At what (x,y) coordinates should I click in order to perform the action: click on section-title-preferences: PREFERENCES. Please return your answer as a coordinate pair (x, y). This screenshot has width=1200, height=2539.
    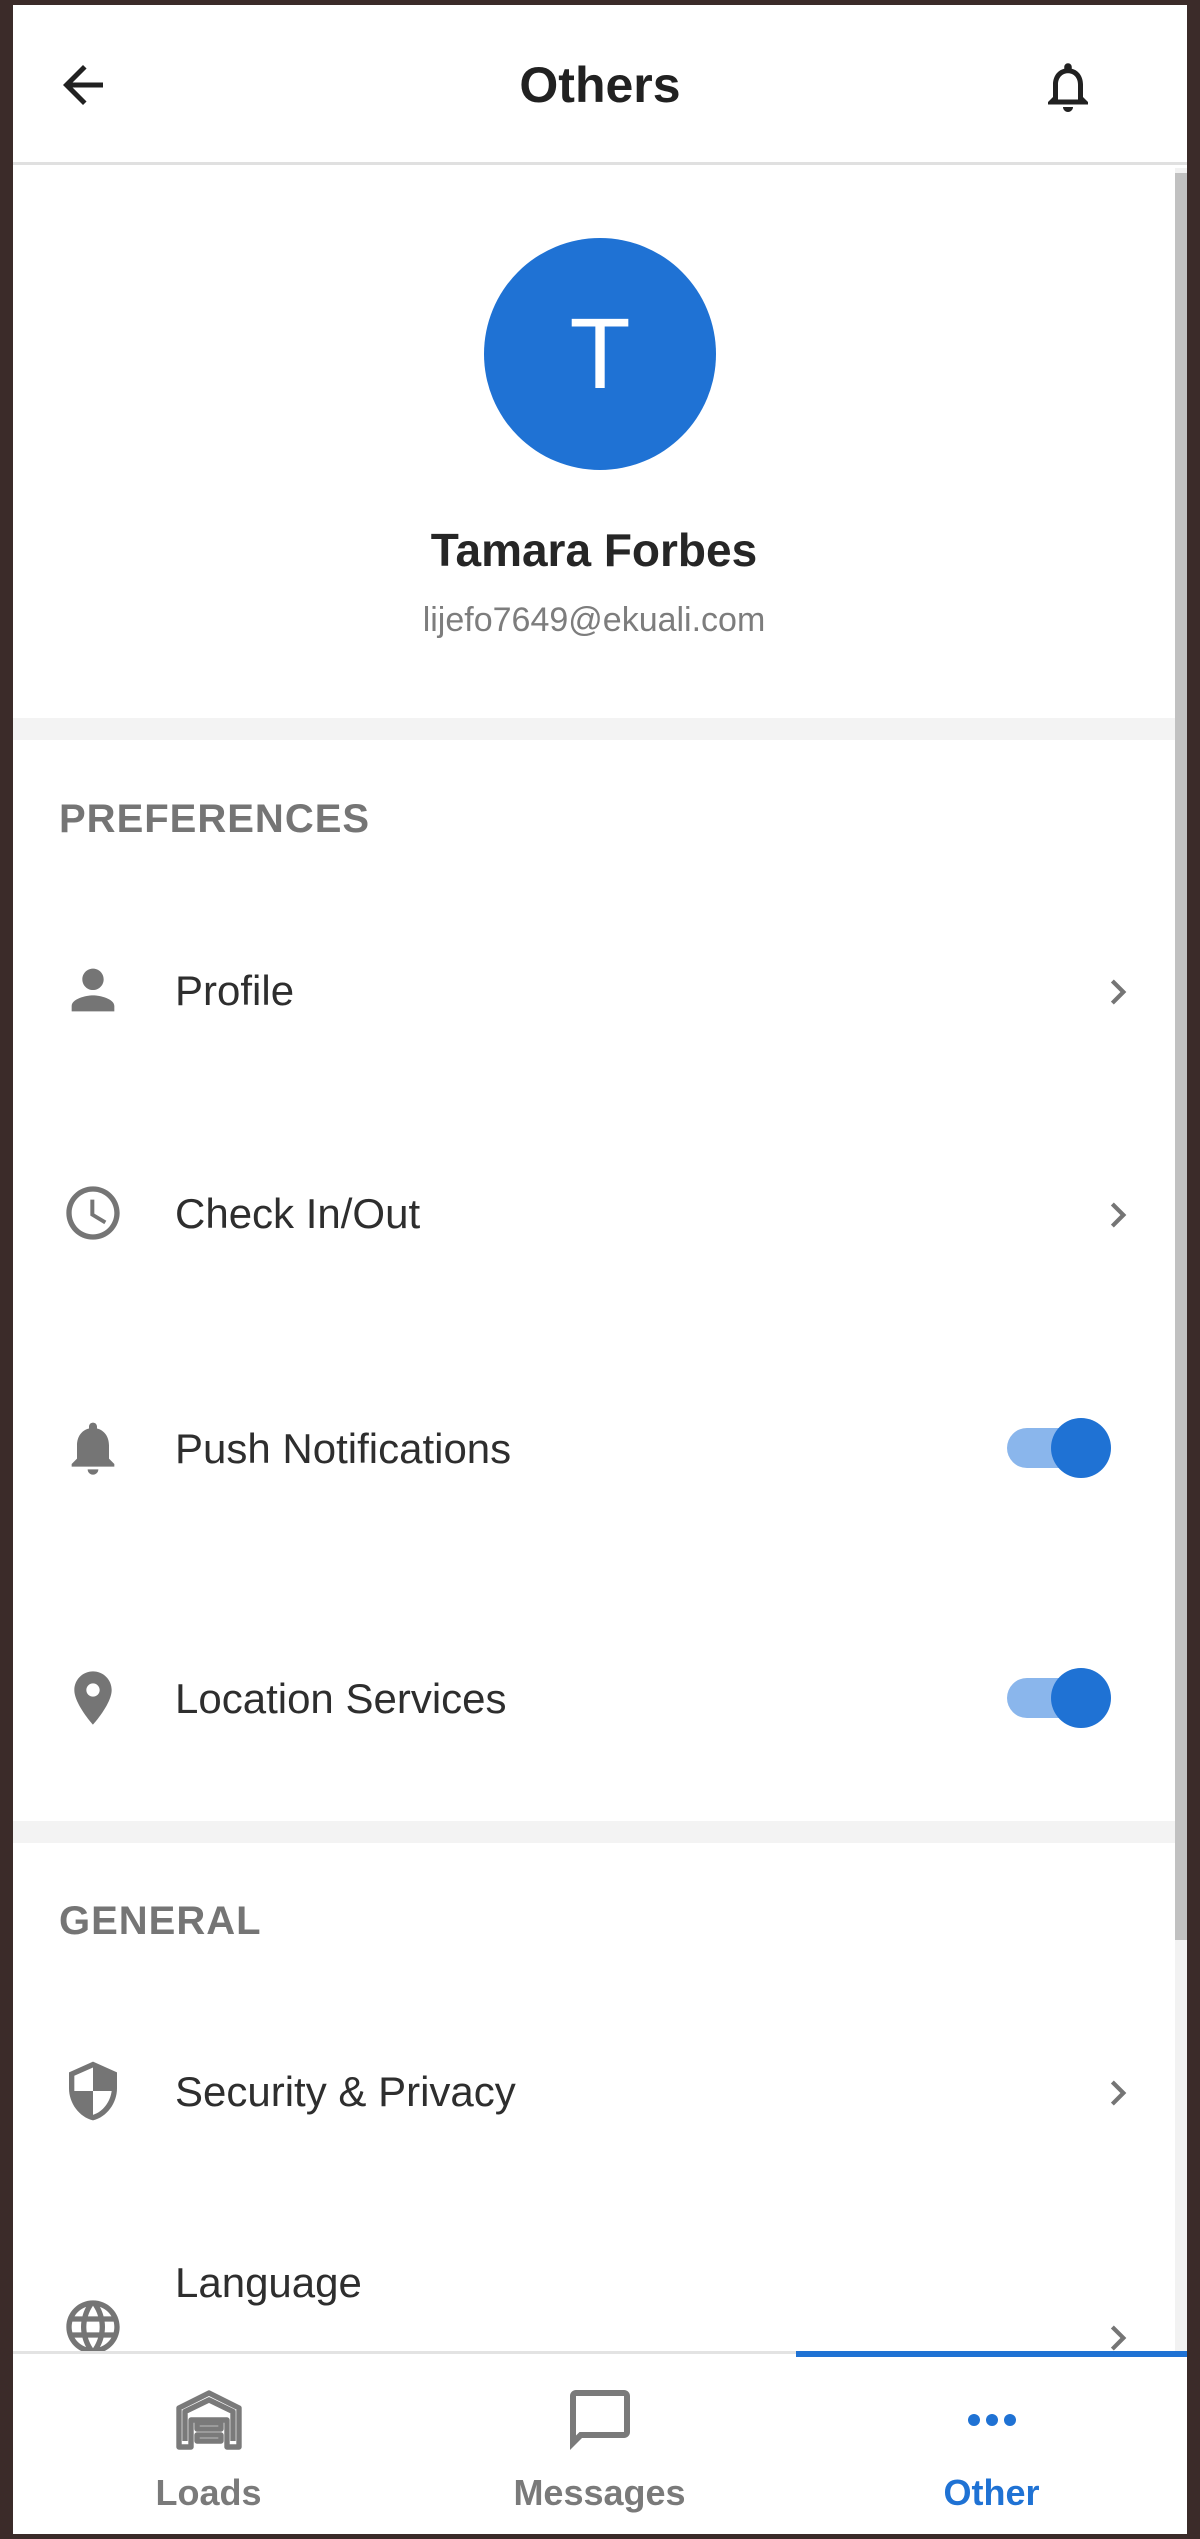
    Looking at the image, I should click on (215, 819).